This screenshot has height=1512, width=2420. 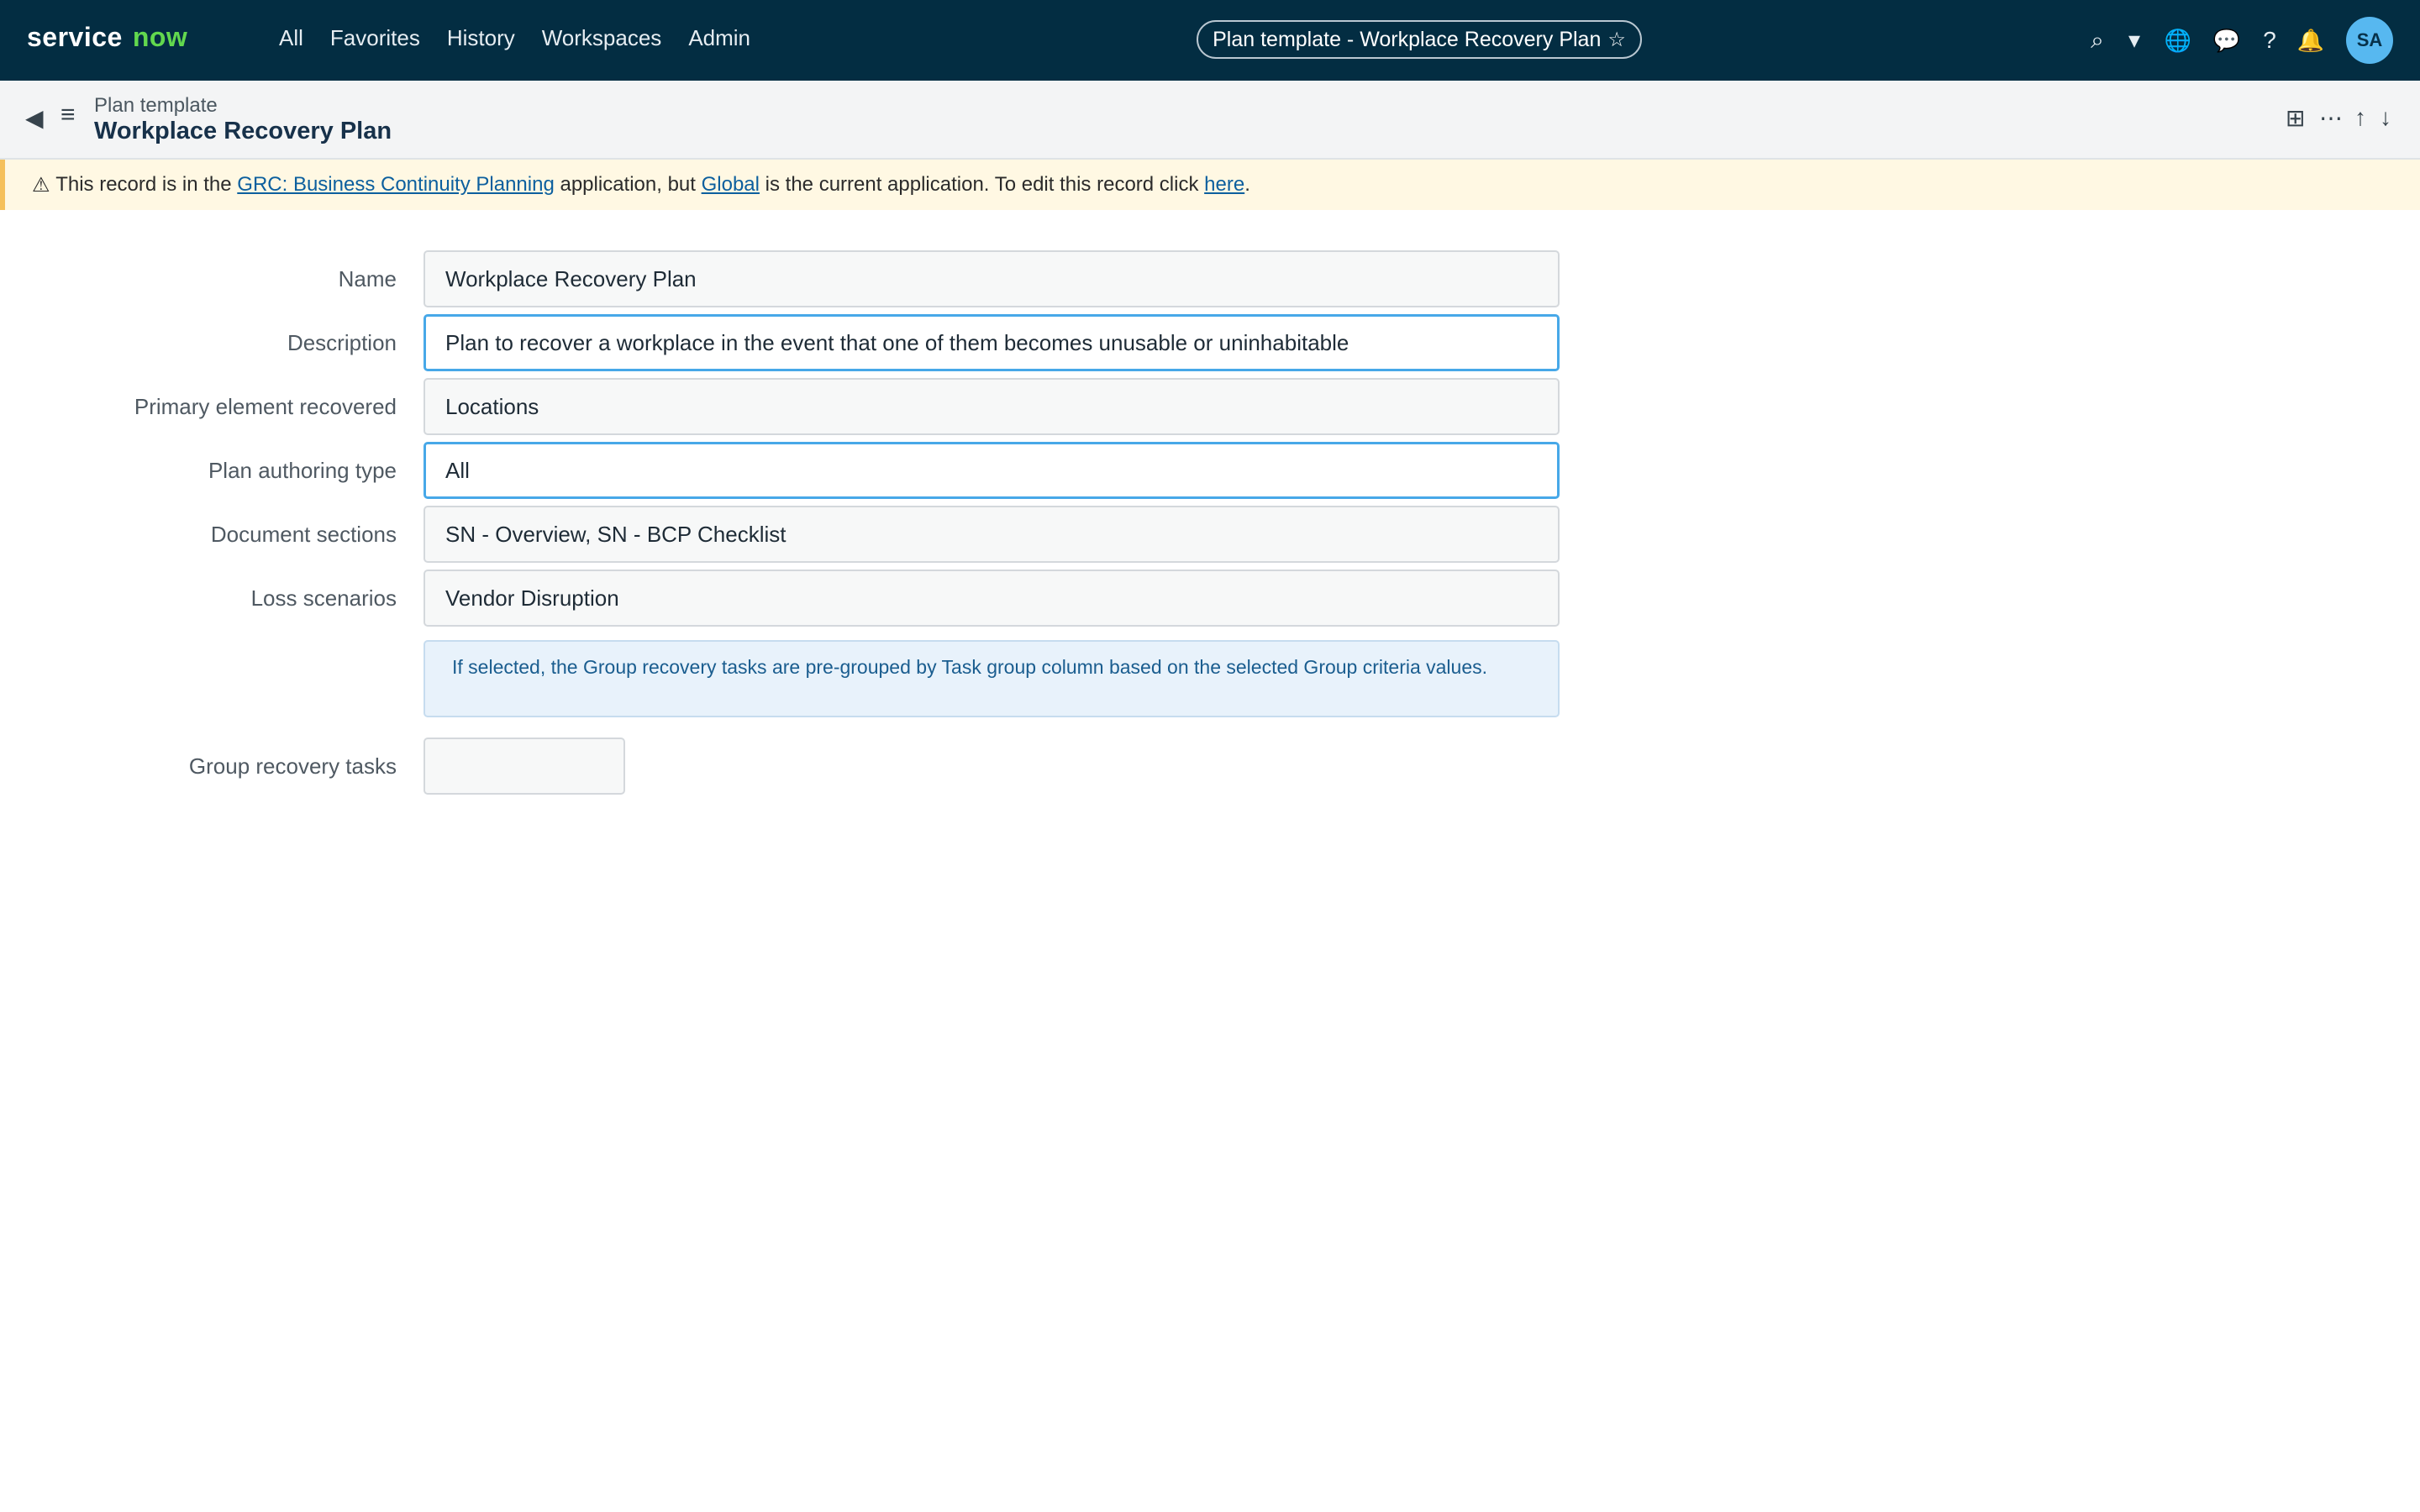 What do you see at coordinates (396, 185) in the screenshot?
I see `bcp-application-link: GRC: Business Continuity Planning` at bounding box center [396, 185].